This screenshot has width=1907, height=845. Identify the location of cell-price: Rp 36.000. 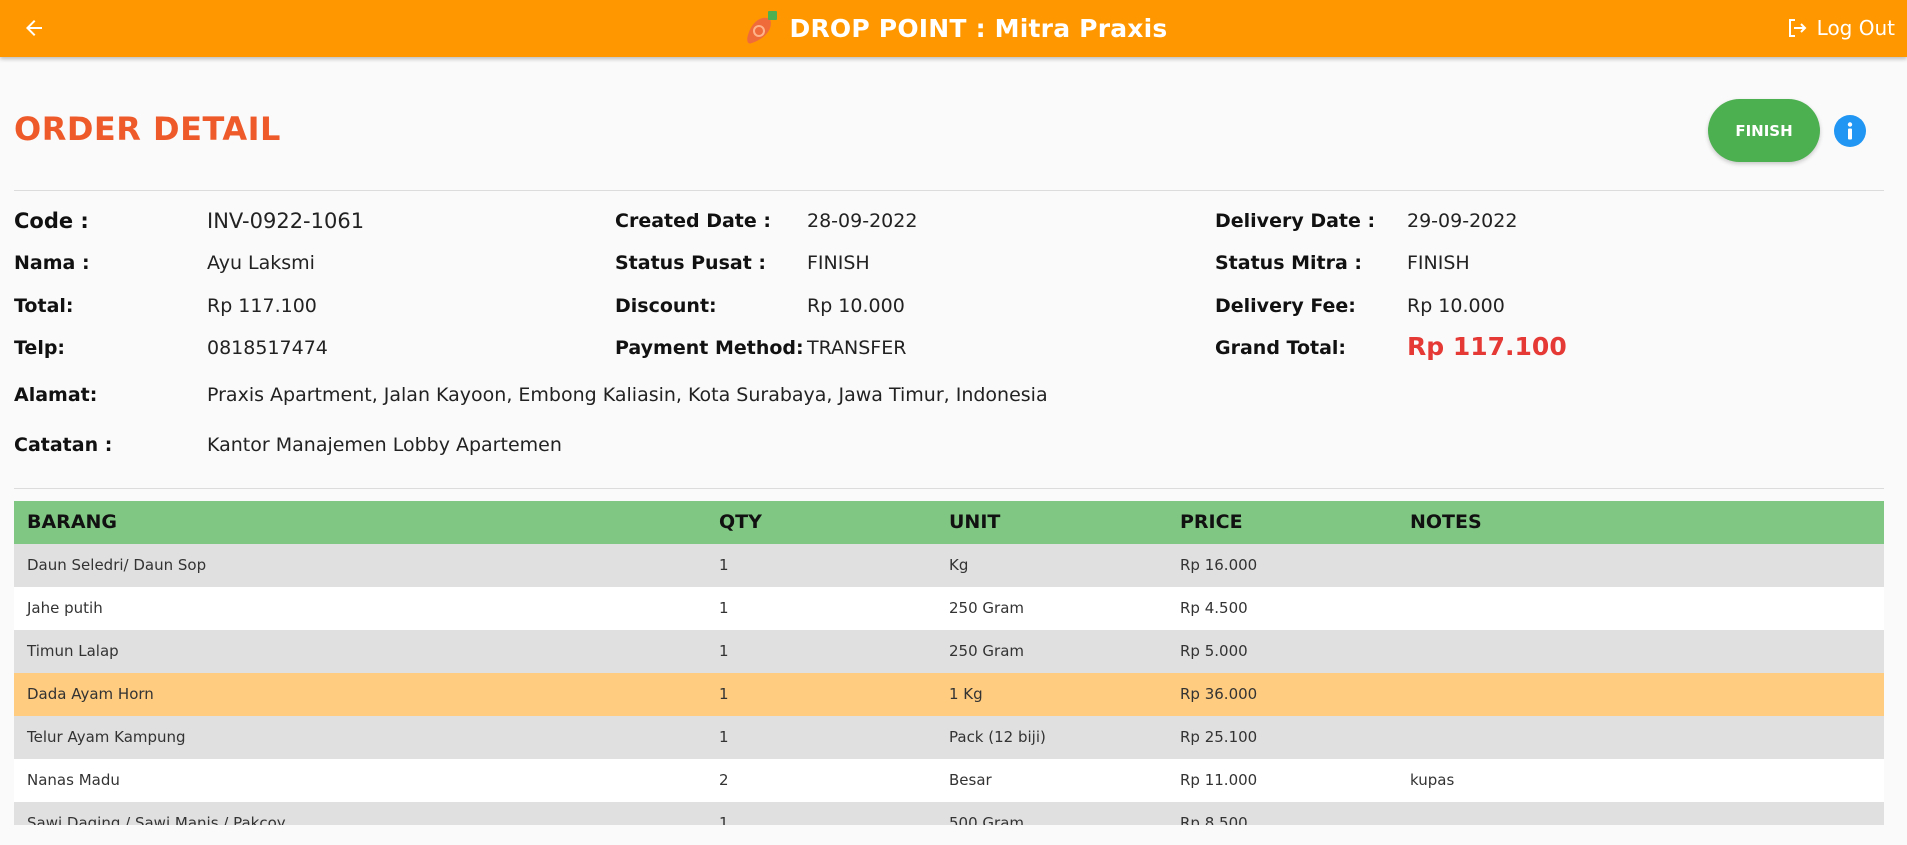
(1219, 694).